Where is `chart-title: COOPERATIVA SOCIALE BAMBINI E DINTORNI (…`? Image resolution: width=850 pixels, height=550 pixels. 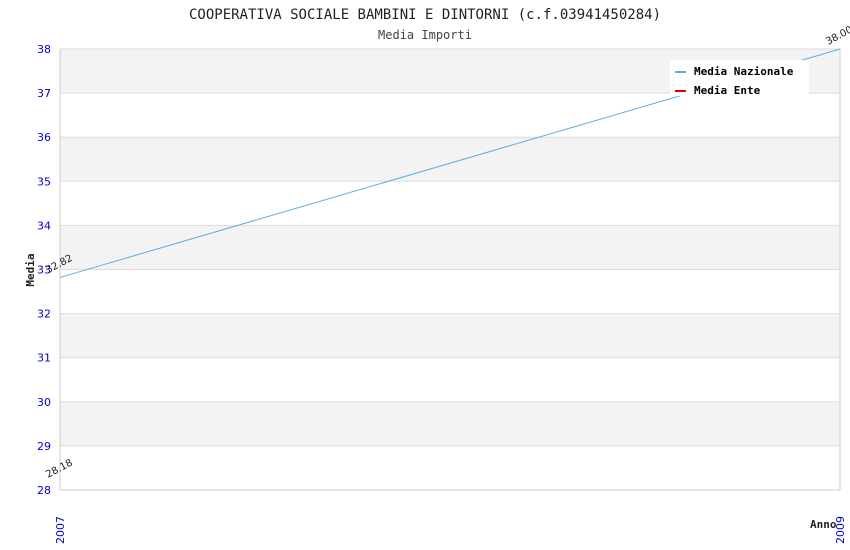 chart-title: COOPERATIVA SOCIALE BAMBINI E DINTORNI (… is located at coordinates (425, 15).